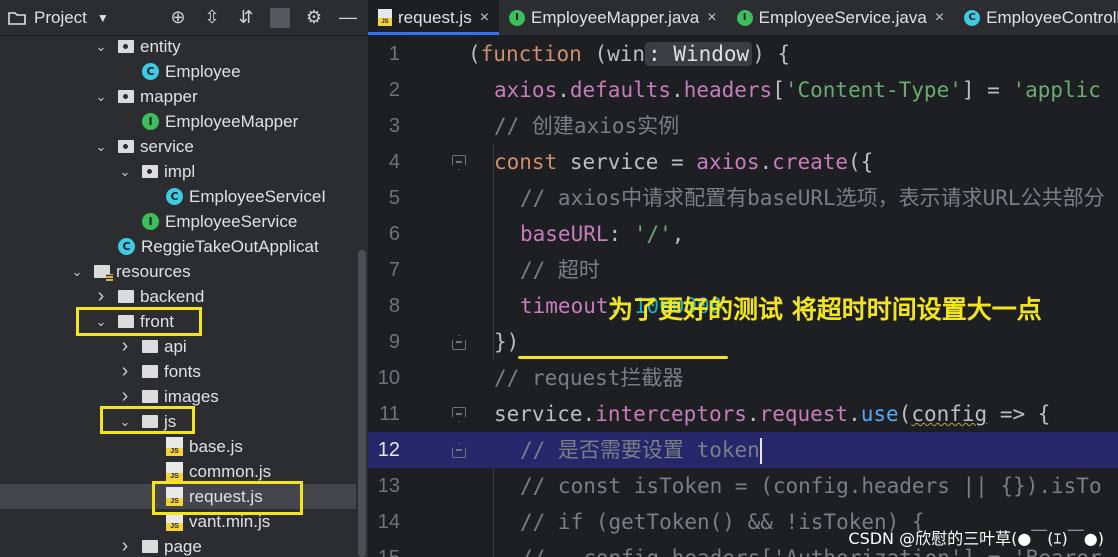 Image resolution: width=1118 pixels, height=557 pixels. What do you see at coordinates (1056, 90) in the screenshot?
I see `token: 'applic` at bounding box center [1056, 90].